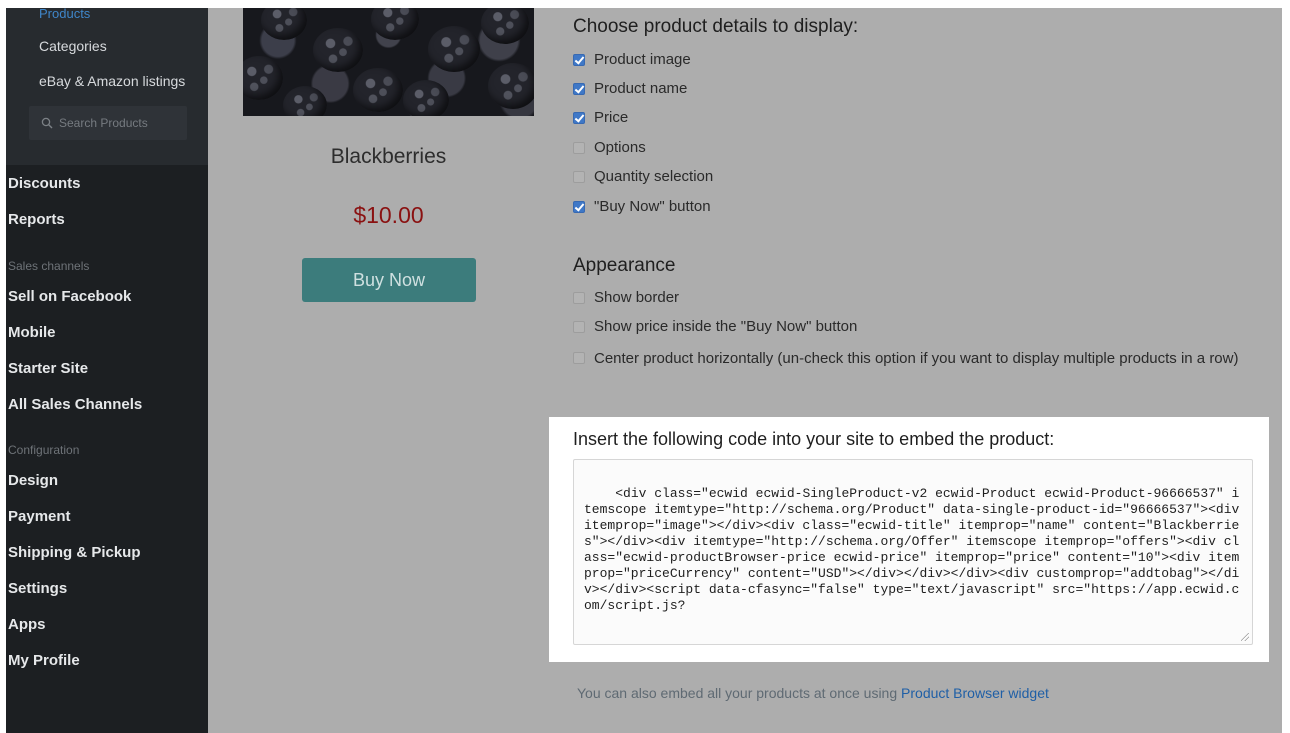 The height and width of the screenshot is (733, 1290). I want to click on search-icon, so click(47, 123).